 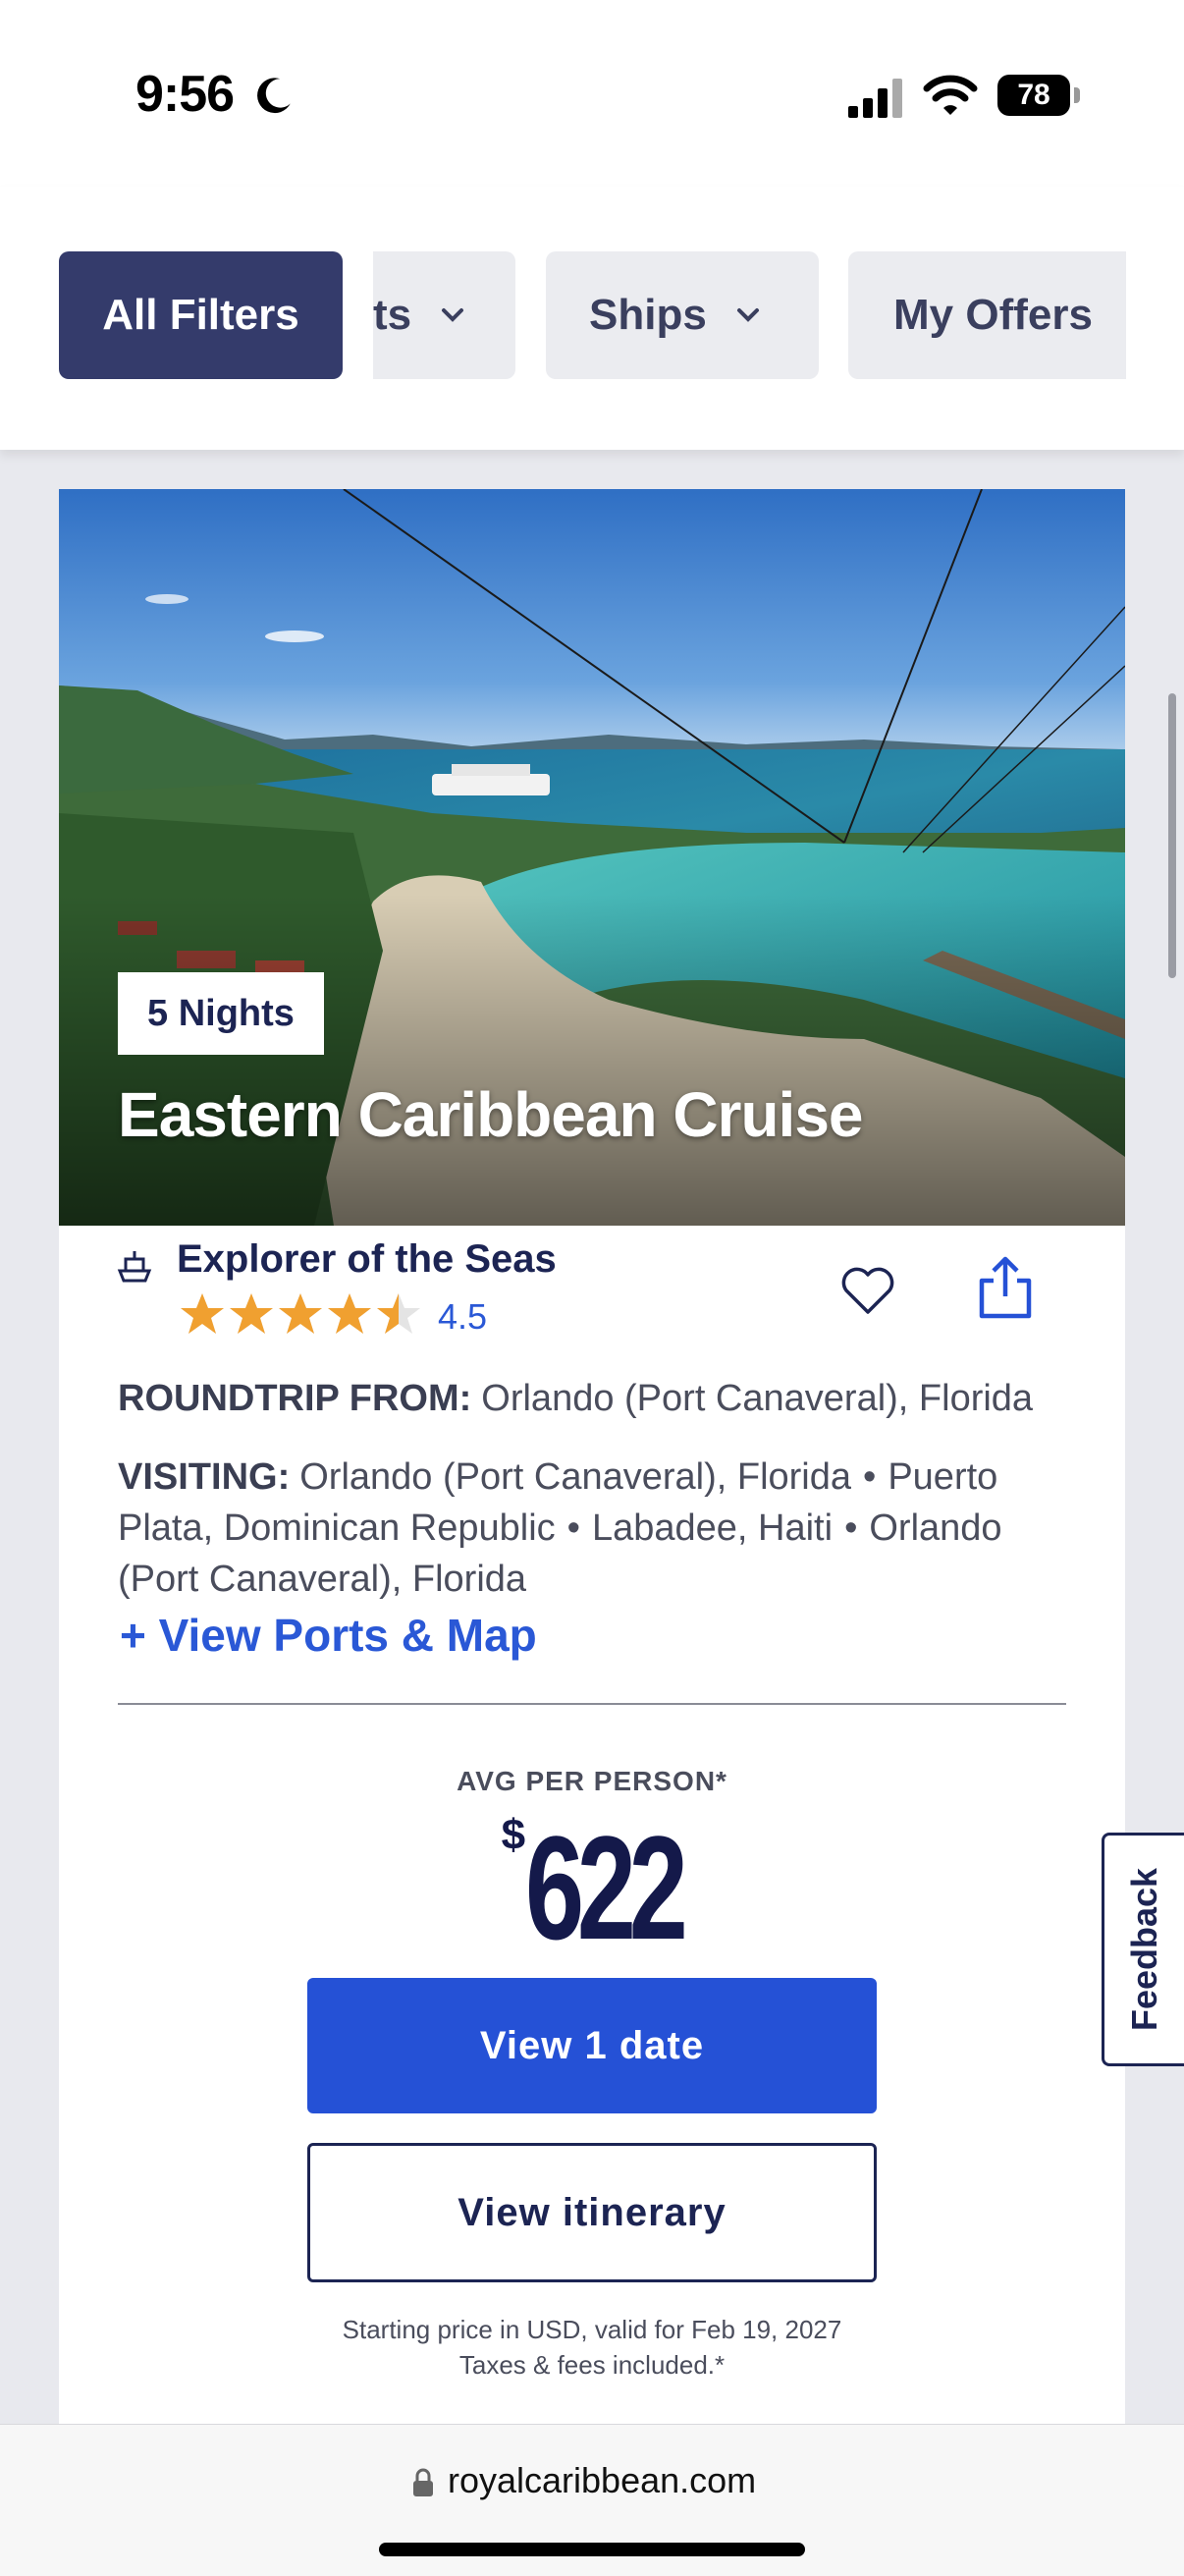 What do you see at coordinates (592, 93) in the screenshot?
I see `status-bar: 9:56 78` at bounding box center [592, 93].